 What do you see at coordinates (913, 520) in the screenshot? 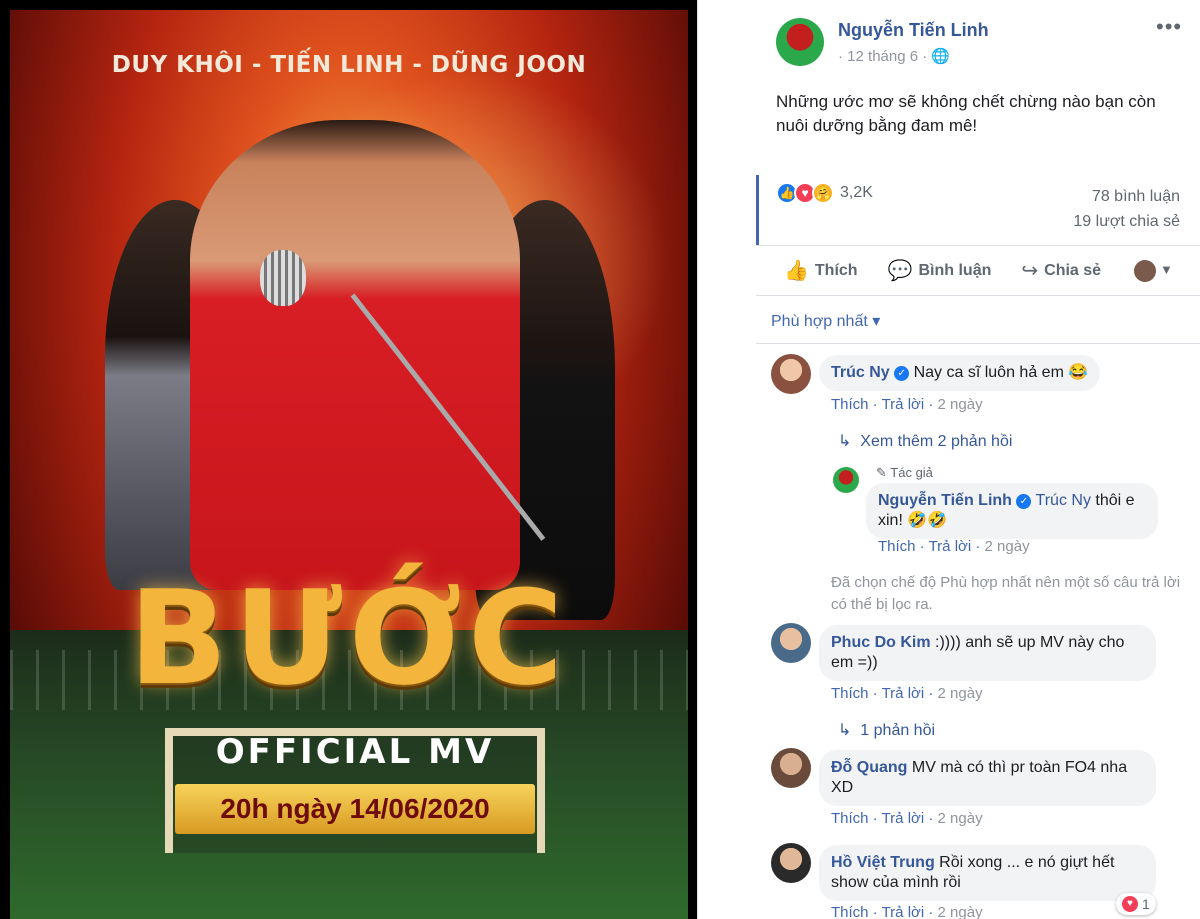
I see `comment-text: xin! 🤣🤣` at bounding box center [913, 520].